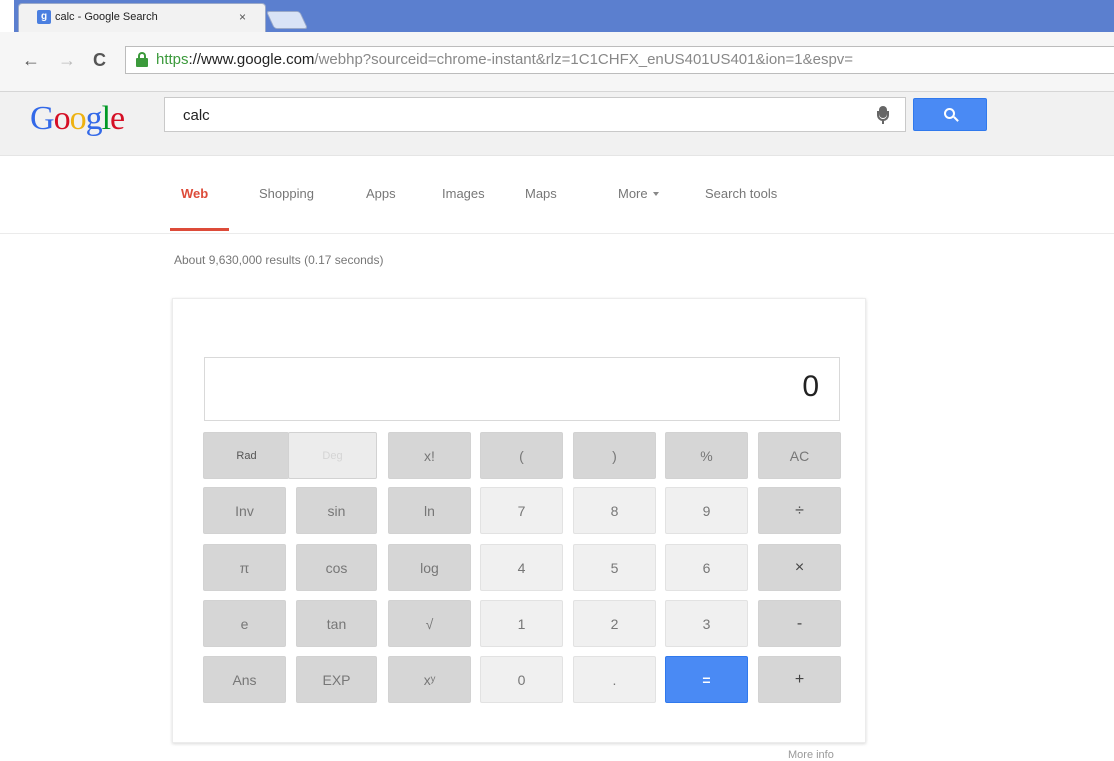 The image size is (1114, 761). I want to click on google-header: Google, so click(557, 124).